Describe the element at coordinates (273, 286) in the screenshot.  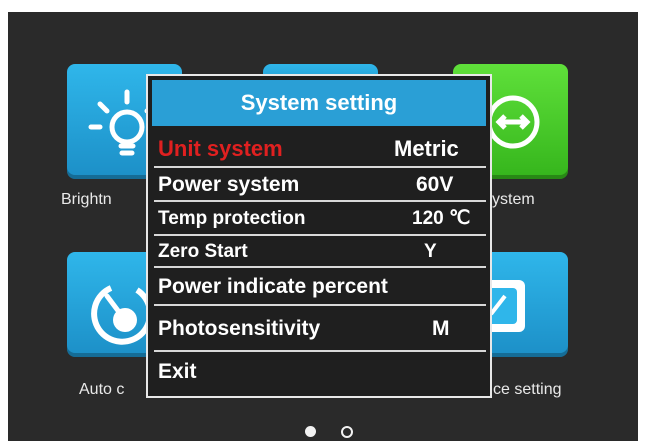
I see `row-label: Power indicate percent` at that location.